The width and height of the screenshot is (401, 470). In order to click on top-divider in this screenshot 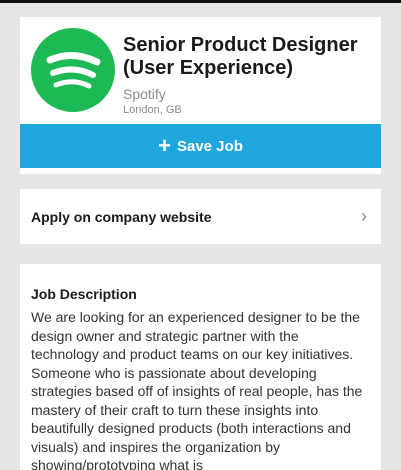, I will do `click(200, 1)`.